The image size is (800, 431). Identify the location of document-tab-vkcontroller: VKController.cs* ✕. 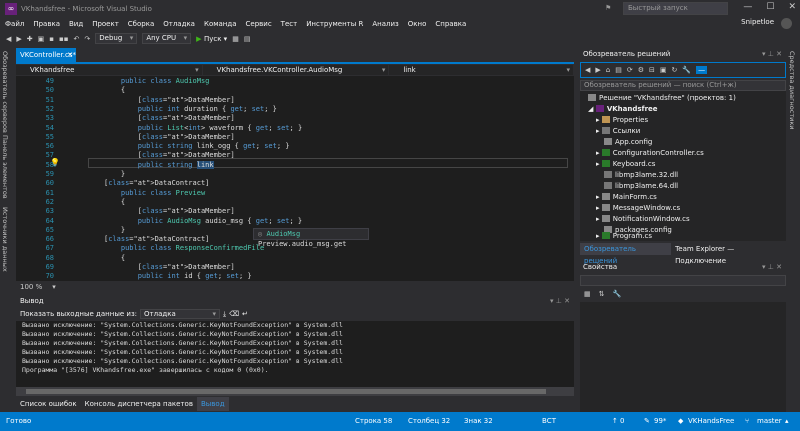
(46, 55).